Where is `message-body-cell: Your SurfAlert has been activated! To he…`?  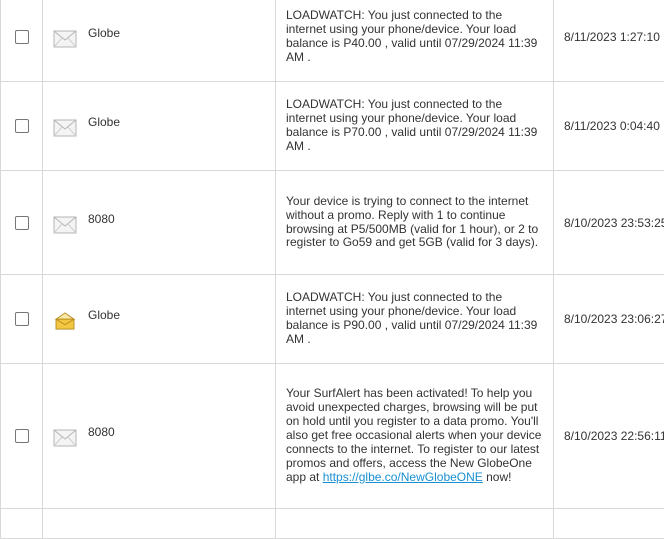
message-body-cell: Your SurfAlert has been activated! To he… is located at coordinates (415, 436).